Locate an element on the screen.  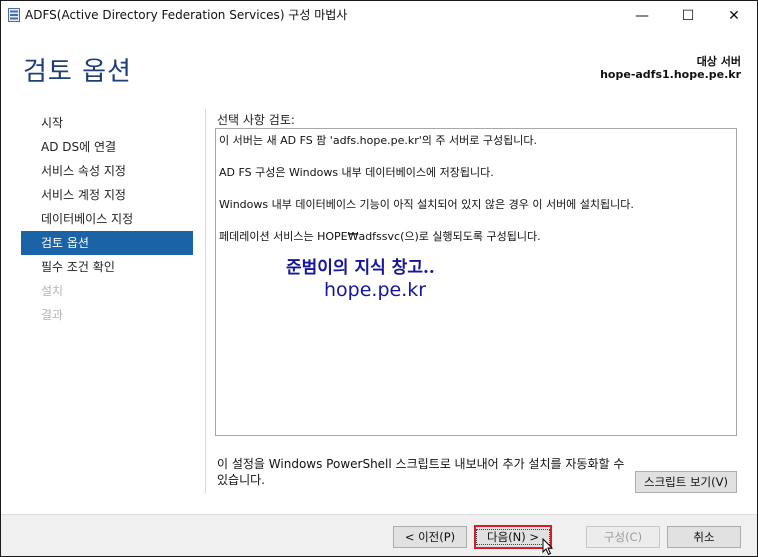
nav-item-service-account: 서비스 계정 지정 is located at coordinates (107, 195).